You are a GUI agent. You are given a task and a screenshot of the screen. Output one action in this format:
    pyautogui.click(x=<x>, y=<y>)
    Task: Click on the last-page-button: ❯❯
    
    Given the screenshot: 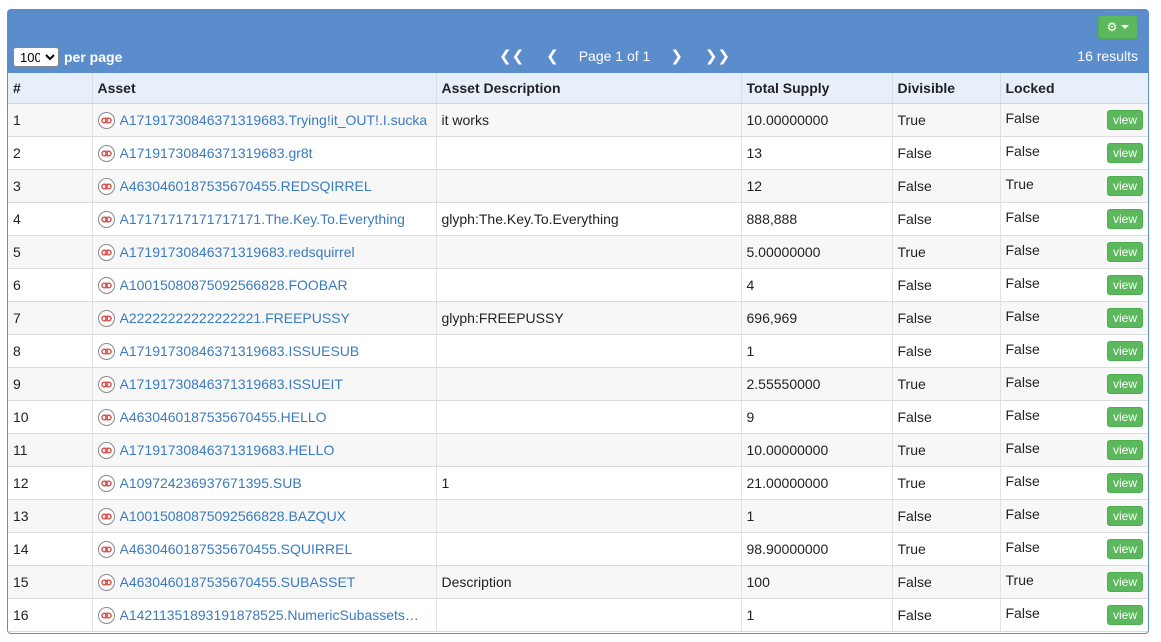 What is the action you would take?
    pyautogui.click(x=717, y=56)
    